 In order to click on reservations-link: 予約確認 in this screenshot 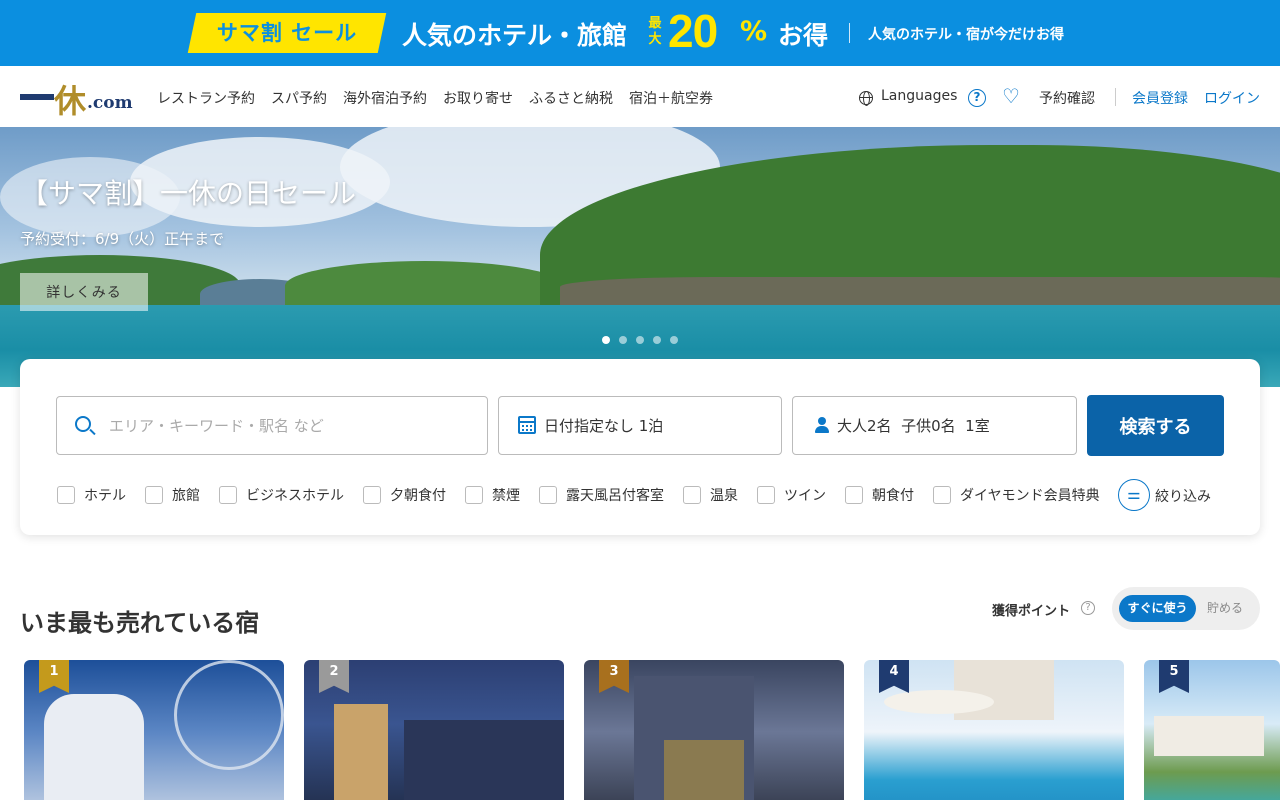, I will do `click(1067, 98)`.